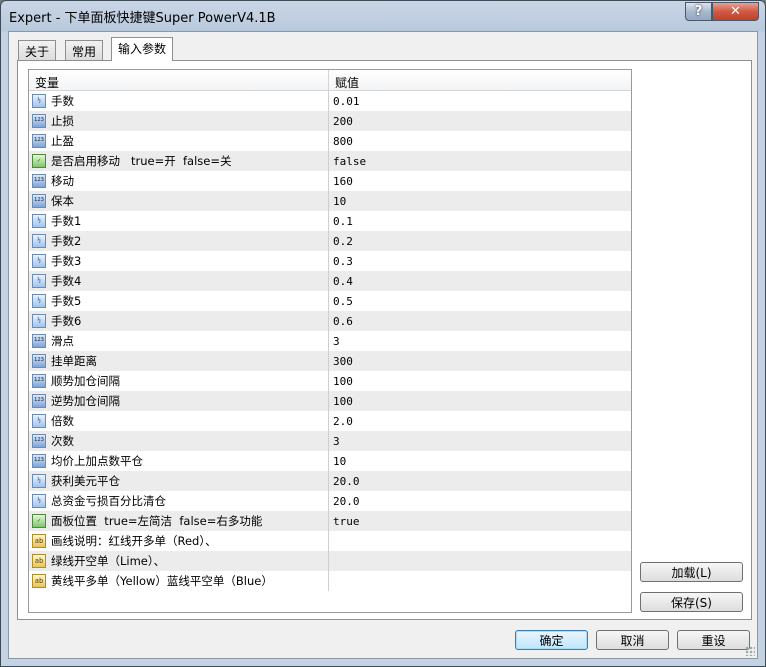 The image size is (766, 667). Describe the element at coordinates (480, 361) in the screenshot. I see `value-cell: 300` at that location.